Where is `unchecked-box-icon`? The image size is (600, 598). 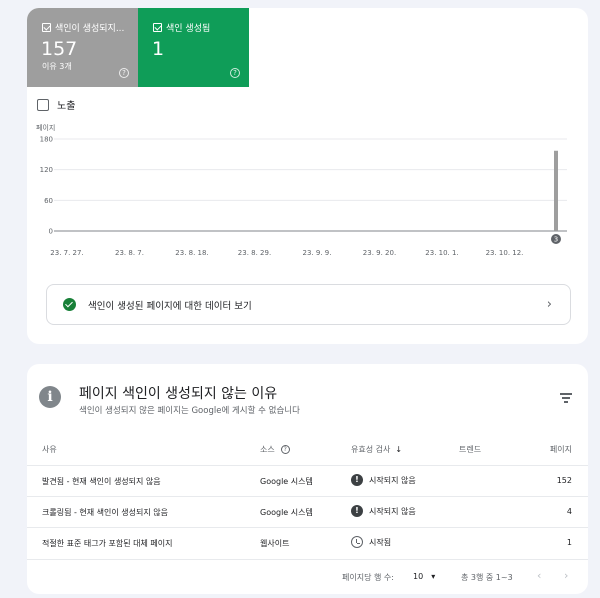 unchecked-box-icon is located at coordinates (43, 104).